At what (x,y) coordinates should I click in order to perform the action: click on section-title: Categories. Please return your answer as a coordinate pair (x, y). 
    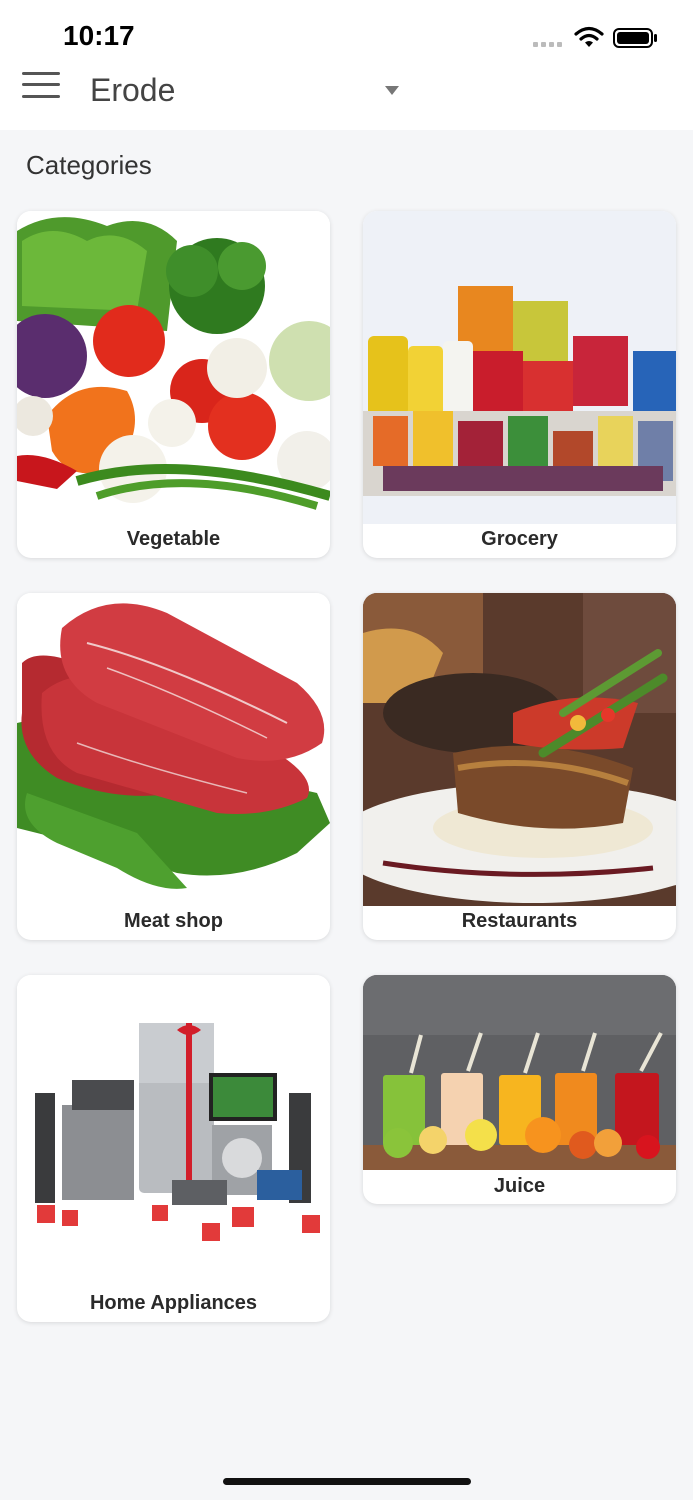
    Looking at the image, I should click on (89, 165).